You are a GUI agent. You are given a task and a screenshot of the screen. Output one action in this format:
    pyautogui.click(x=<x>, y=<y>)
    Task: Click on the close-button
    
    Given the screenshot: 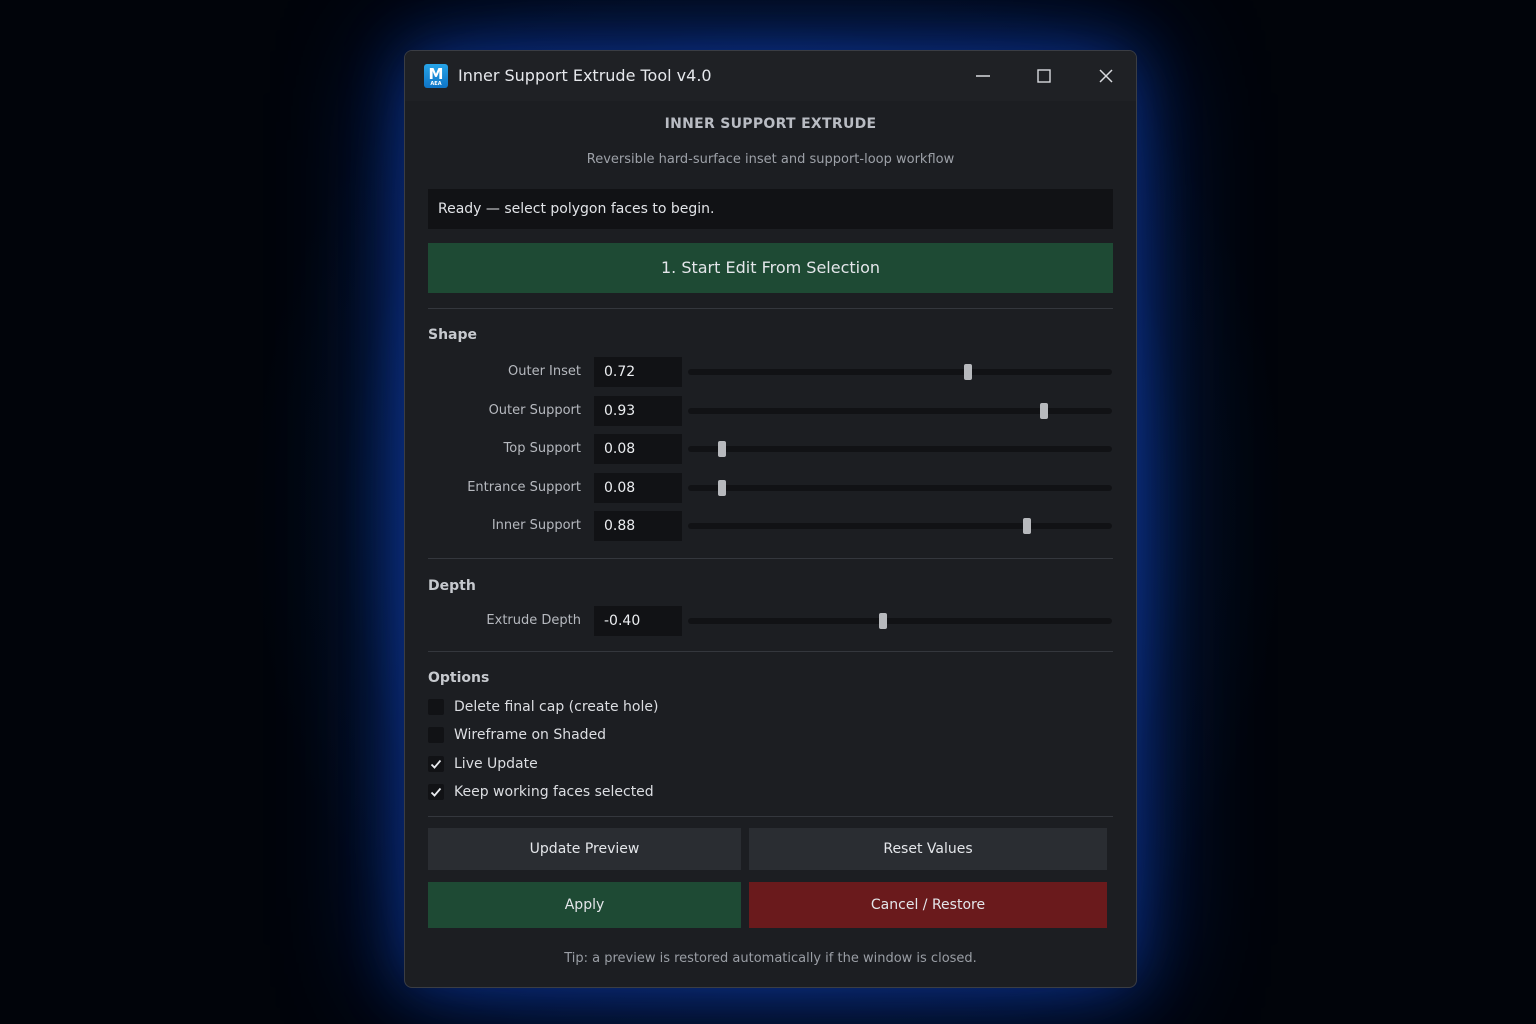 What is the action you would take?
    pyautogui.click(x=1106, y=75)
    